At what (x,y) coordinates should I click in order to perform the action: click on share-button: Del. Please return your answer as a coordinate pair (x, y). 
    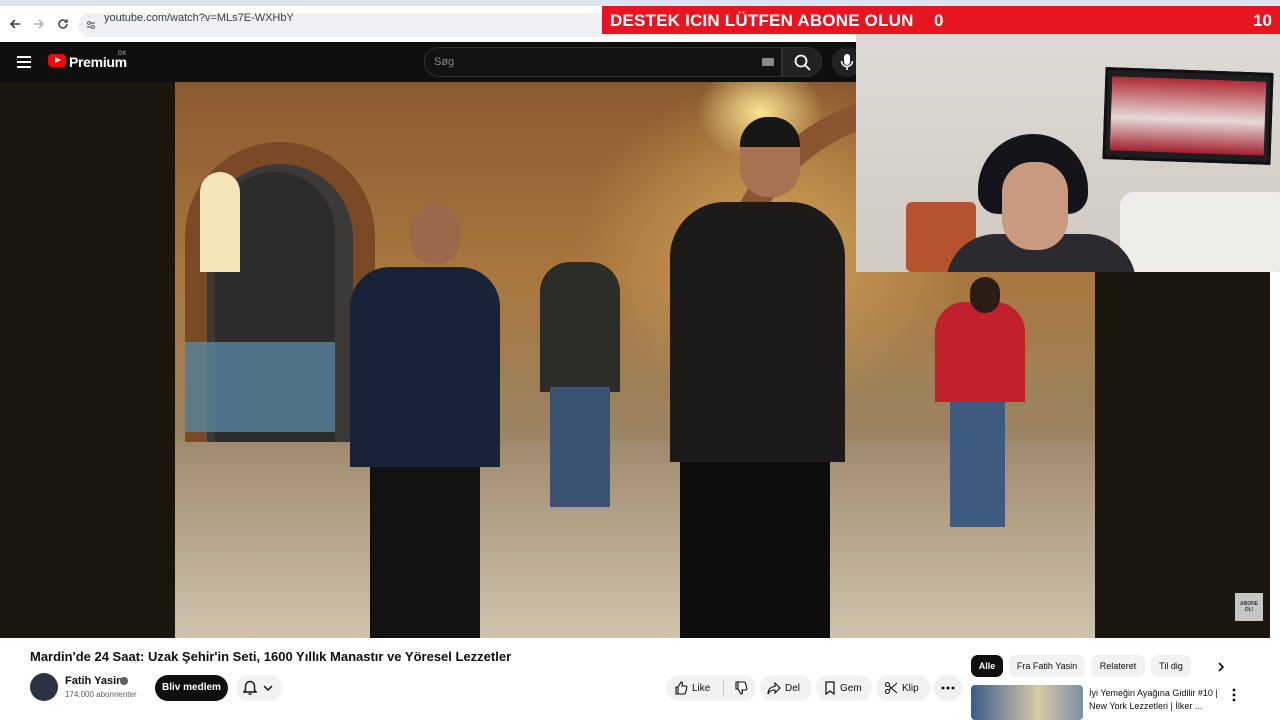
    Looking at the image, I should click on (786, 688).